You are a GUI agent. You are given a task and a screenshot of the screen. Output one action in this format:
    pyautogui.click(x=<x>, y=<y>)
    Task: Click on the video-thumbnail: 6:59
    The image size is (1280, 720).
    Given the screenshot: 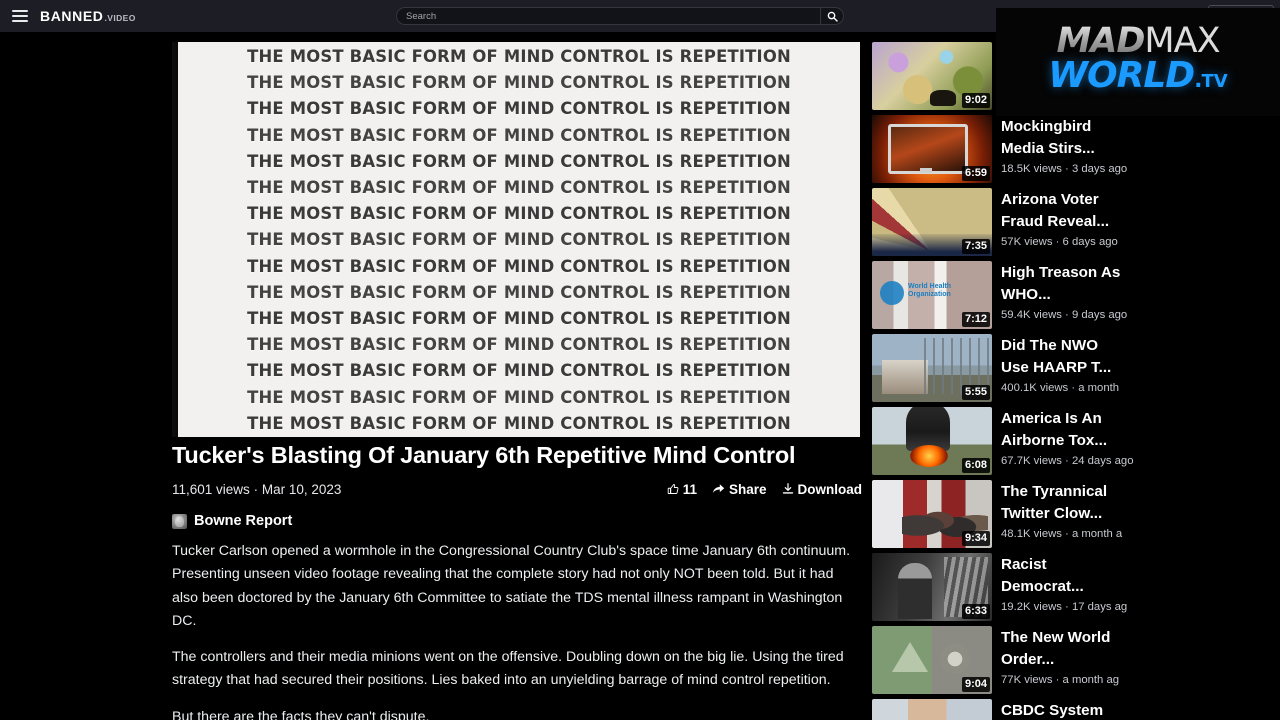 What is the action you would take?
    pyautogui.click(x=932, y=149)
    